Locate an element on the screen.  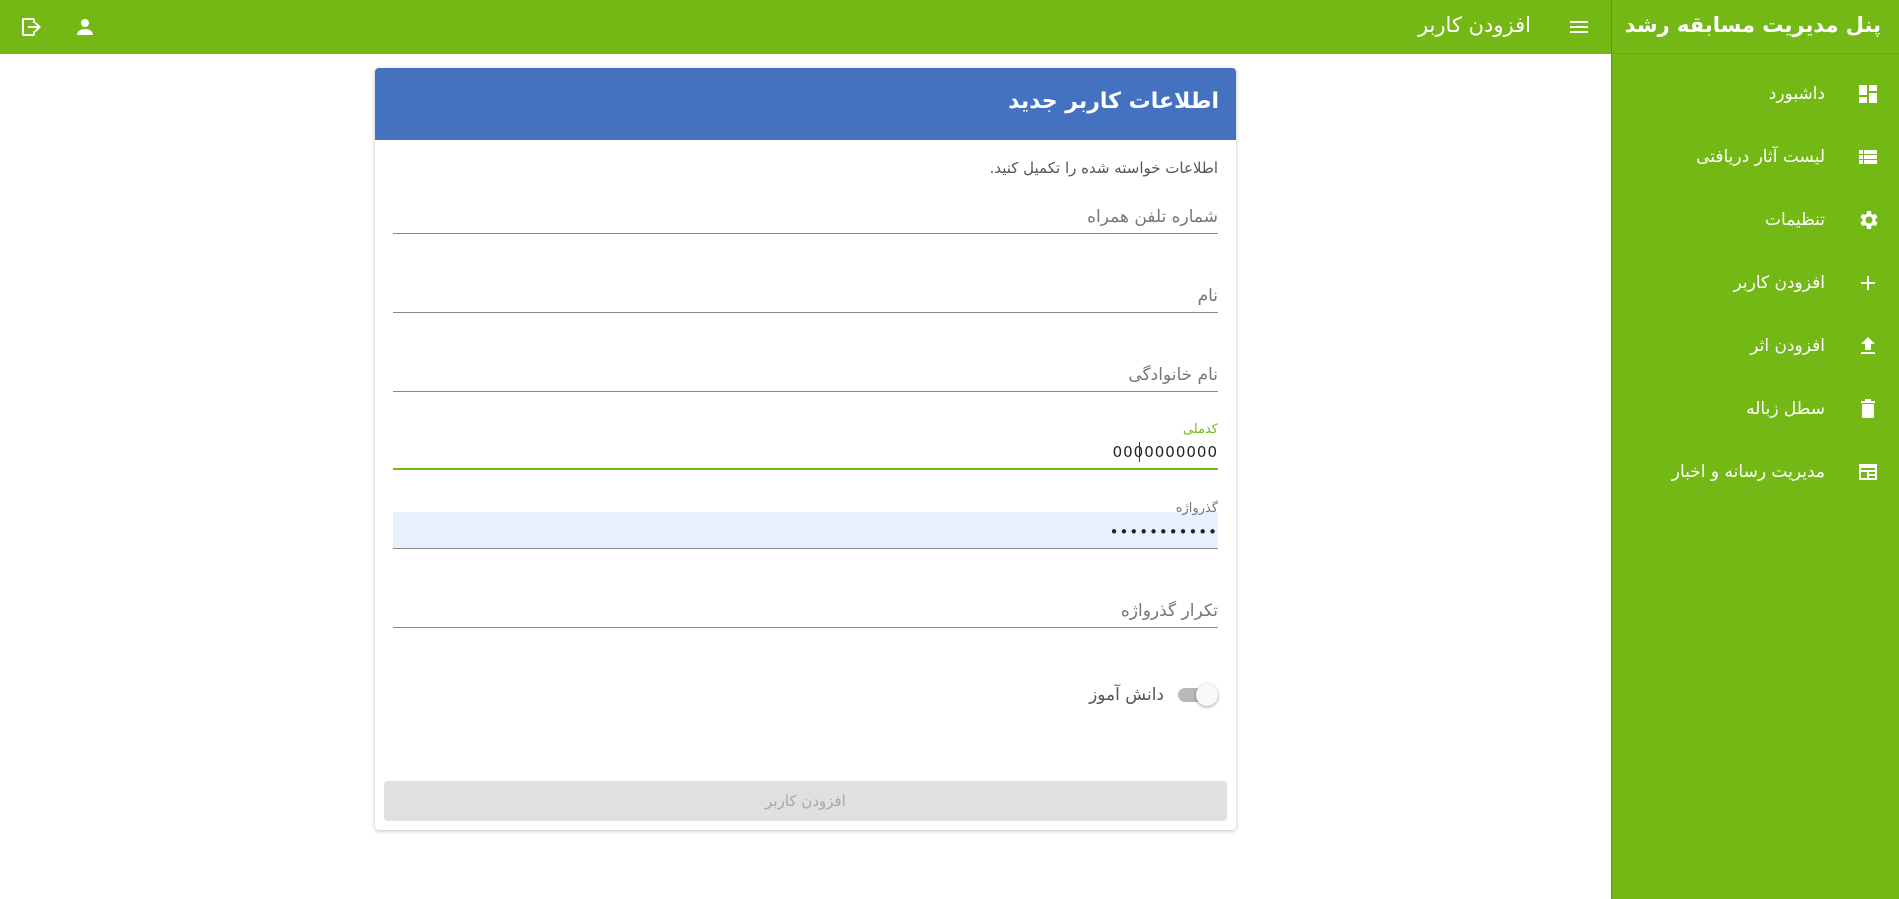
last-name-field: نام خانوادگی is located at coordinates (805, 372).